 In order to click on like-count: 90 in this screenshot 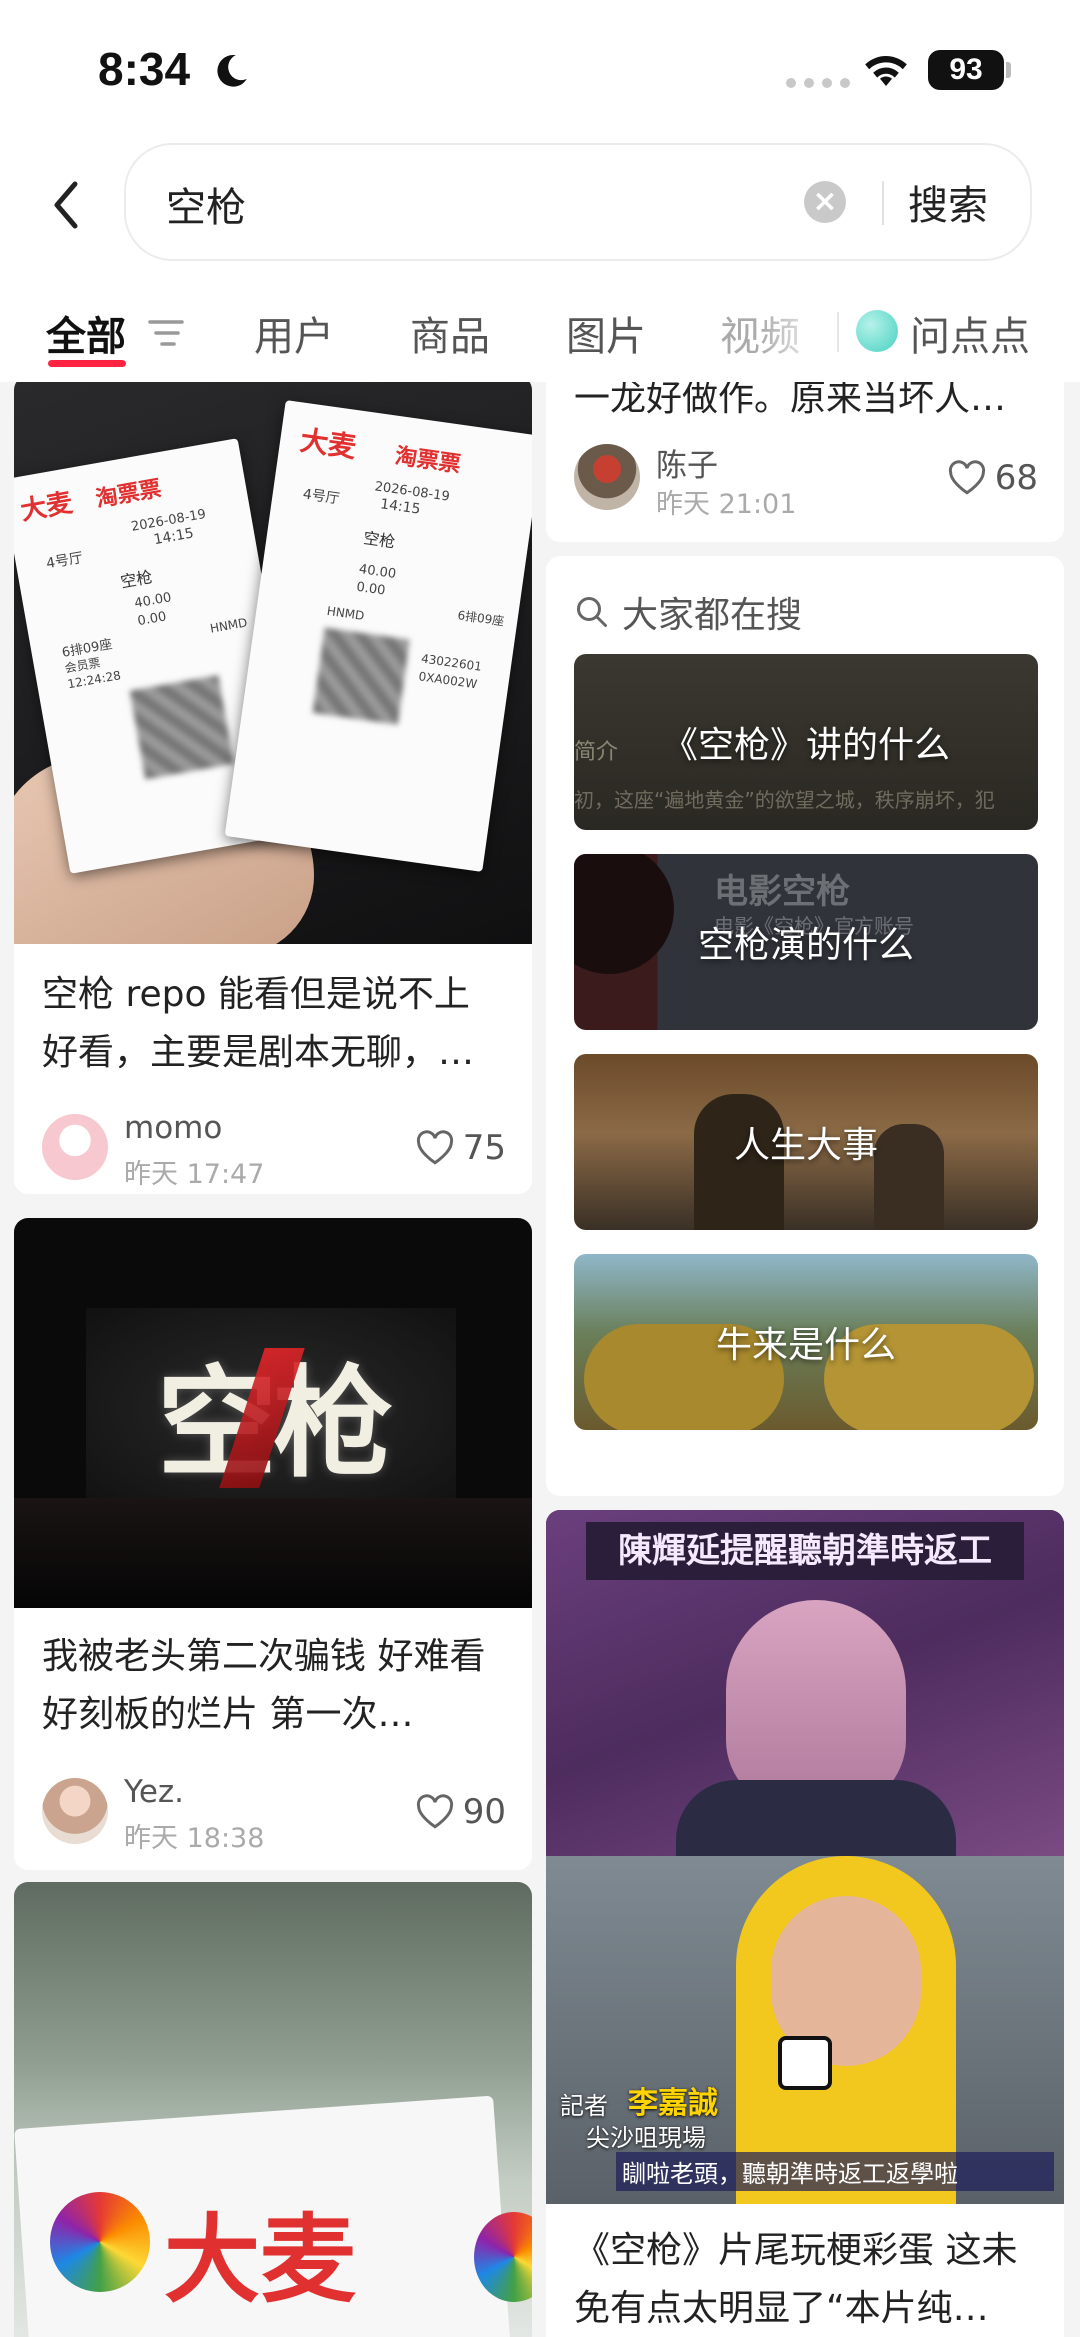, I will do `click(484, 1812)`.